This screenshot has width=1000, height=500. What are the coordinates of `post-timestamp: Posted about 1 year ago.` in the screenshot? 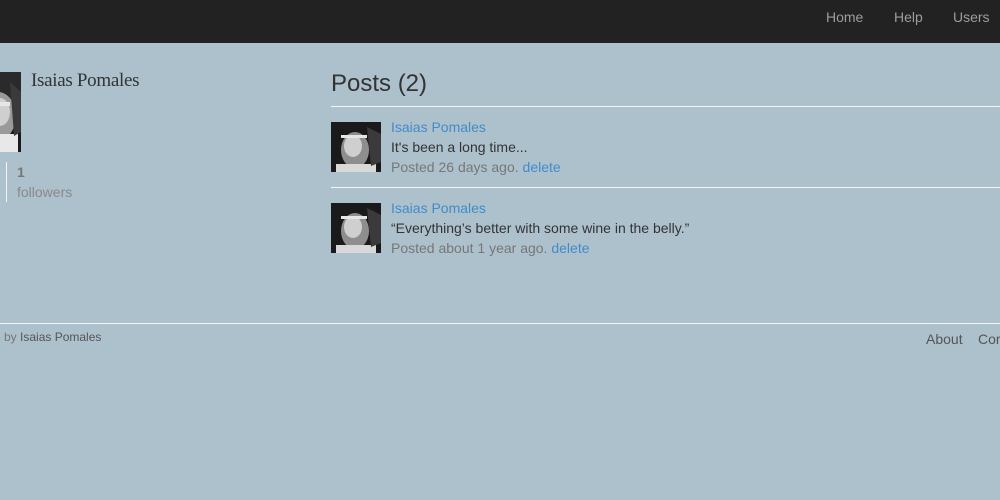 It's located at (469, 248).